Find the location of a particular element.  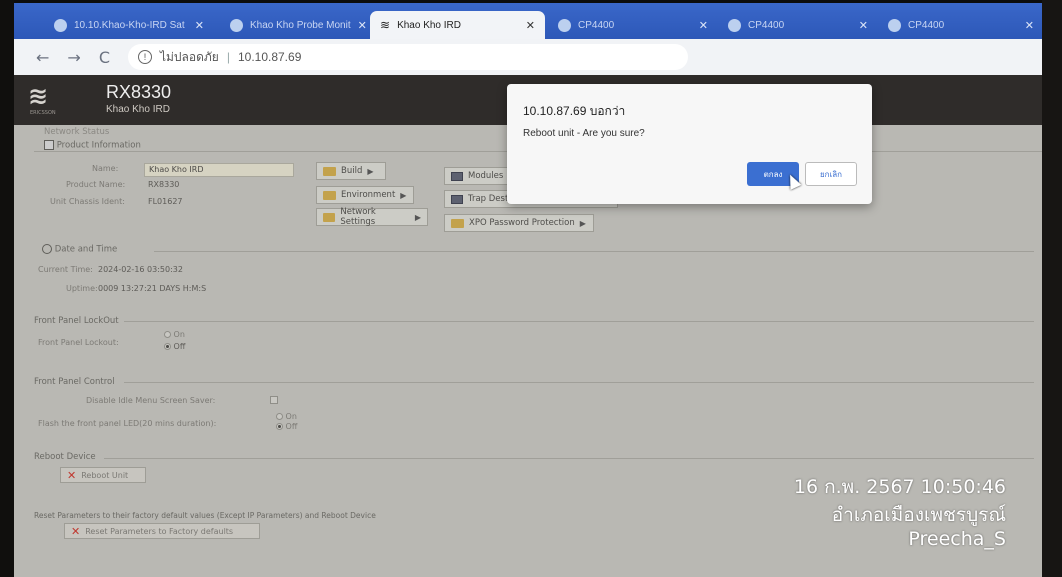

security-label: ไม่ปลอดภัย is located at coordinates (189, 57).